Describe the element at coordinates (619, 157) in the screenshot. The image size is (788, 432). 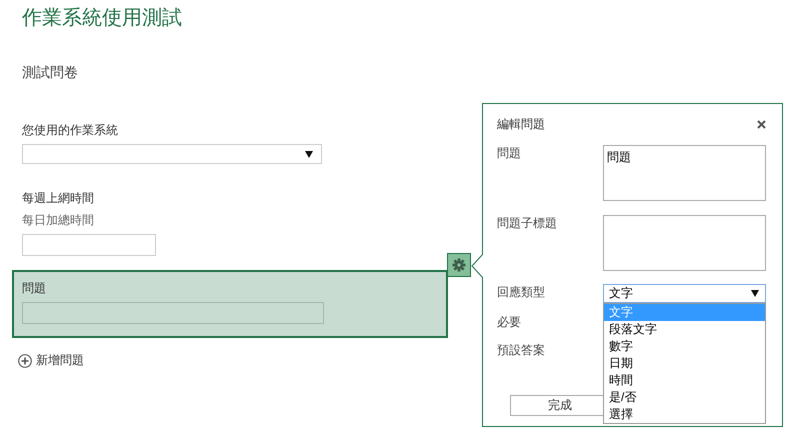
I see `text-area-value: 問題` at that location.